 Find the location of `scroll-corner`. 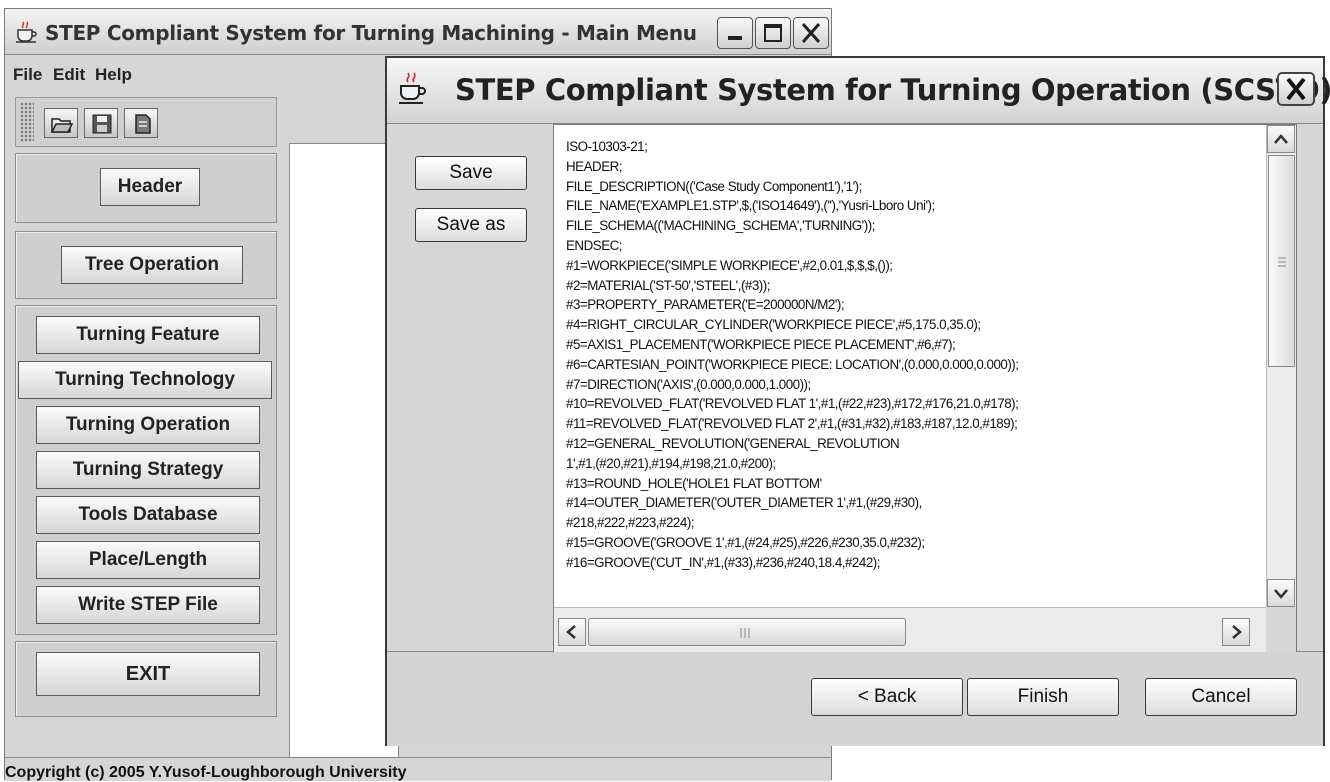

scroll-corner is located at coordinates (1281, 630).